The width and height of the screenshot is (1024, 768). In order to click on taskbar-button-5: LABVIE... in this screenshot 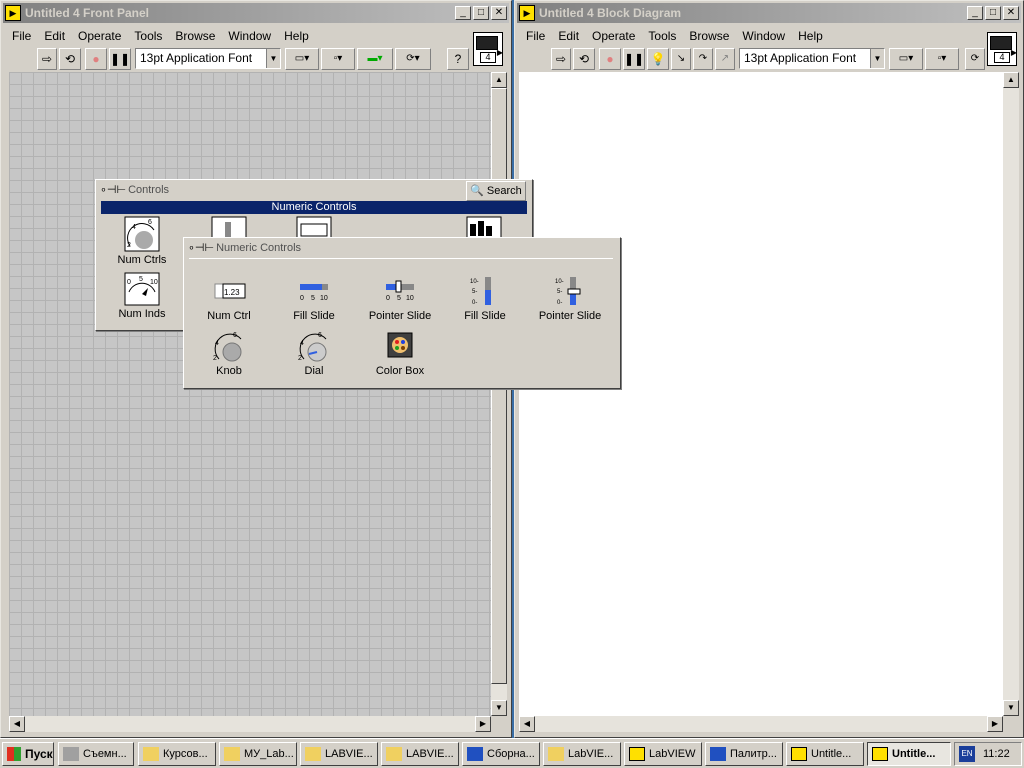, I will do `click(420, 754)`.